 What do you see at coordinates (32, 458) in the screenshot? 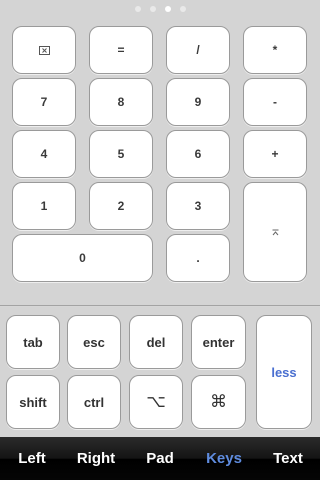
I see `tab-left: Left` at bounding box center [32, 458].